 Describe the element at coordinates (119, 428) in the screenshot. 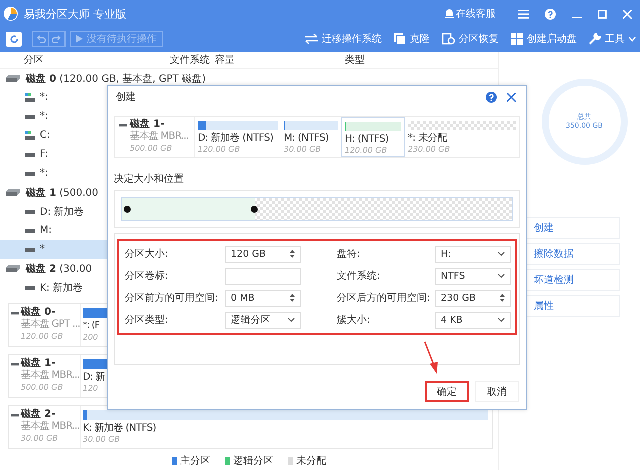

I see `partition-label: K: 新加卷 (NTFS)` at that location.